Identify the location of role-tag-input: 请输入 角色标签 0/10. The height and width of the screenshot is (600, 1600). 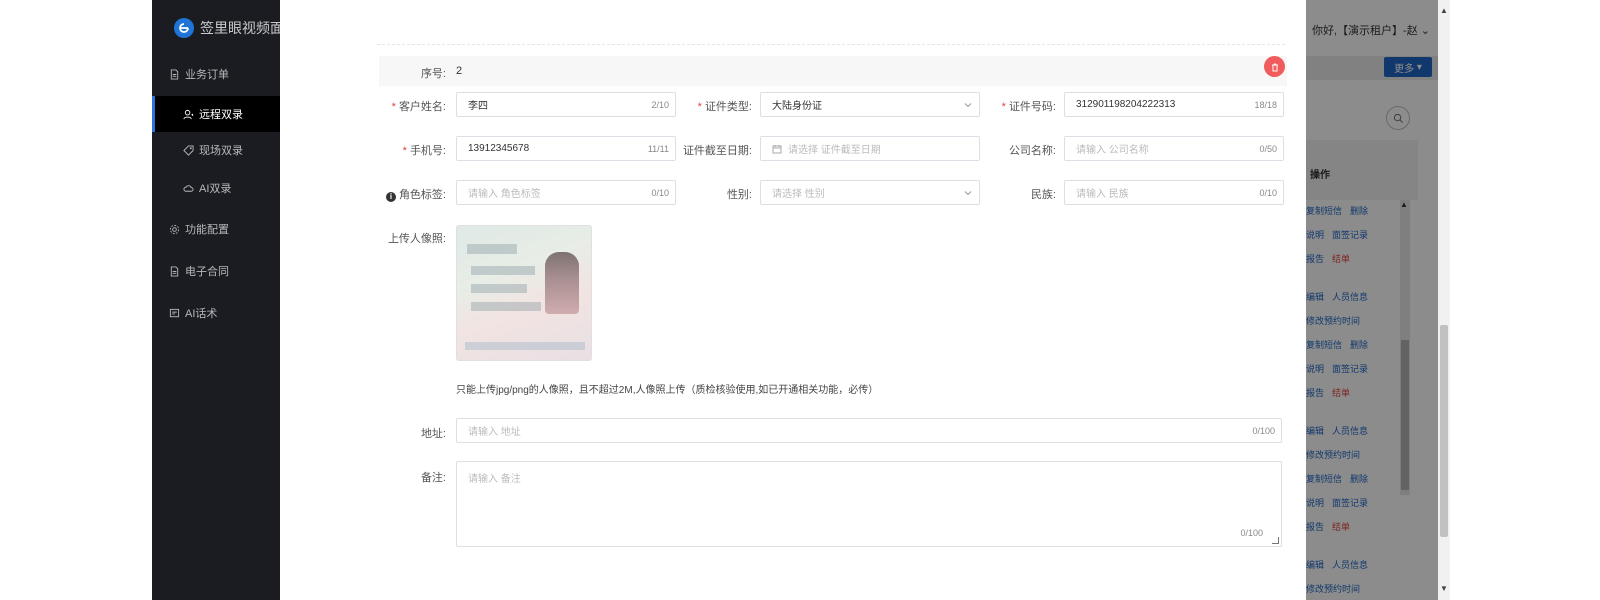
(566, 192).